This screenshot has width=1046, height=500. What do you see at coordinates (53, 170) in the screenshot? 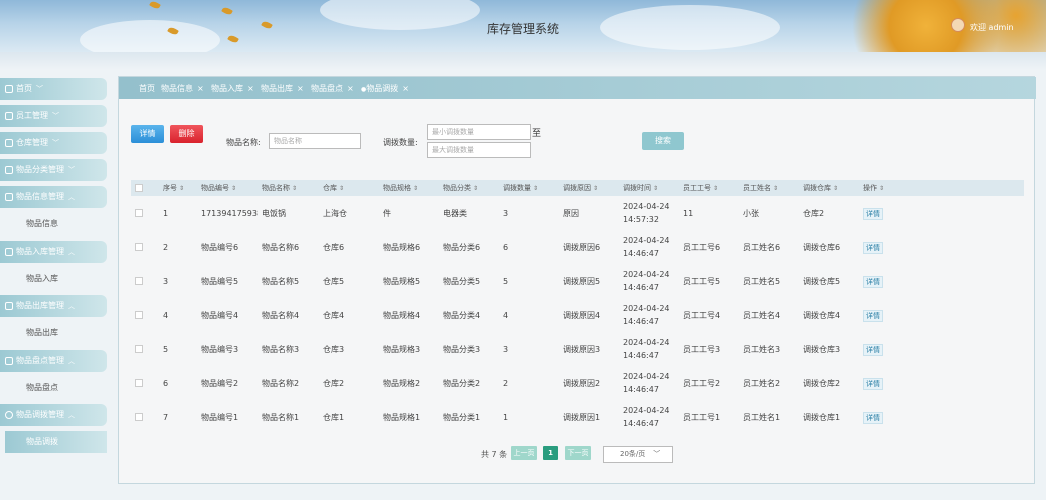
I see `sidebar-item-category: 物品分类管理 ﹀` at bounding box center [53, 170].